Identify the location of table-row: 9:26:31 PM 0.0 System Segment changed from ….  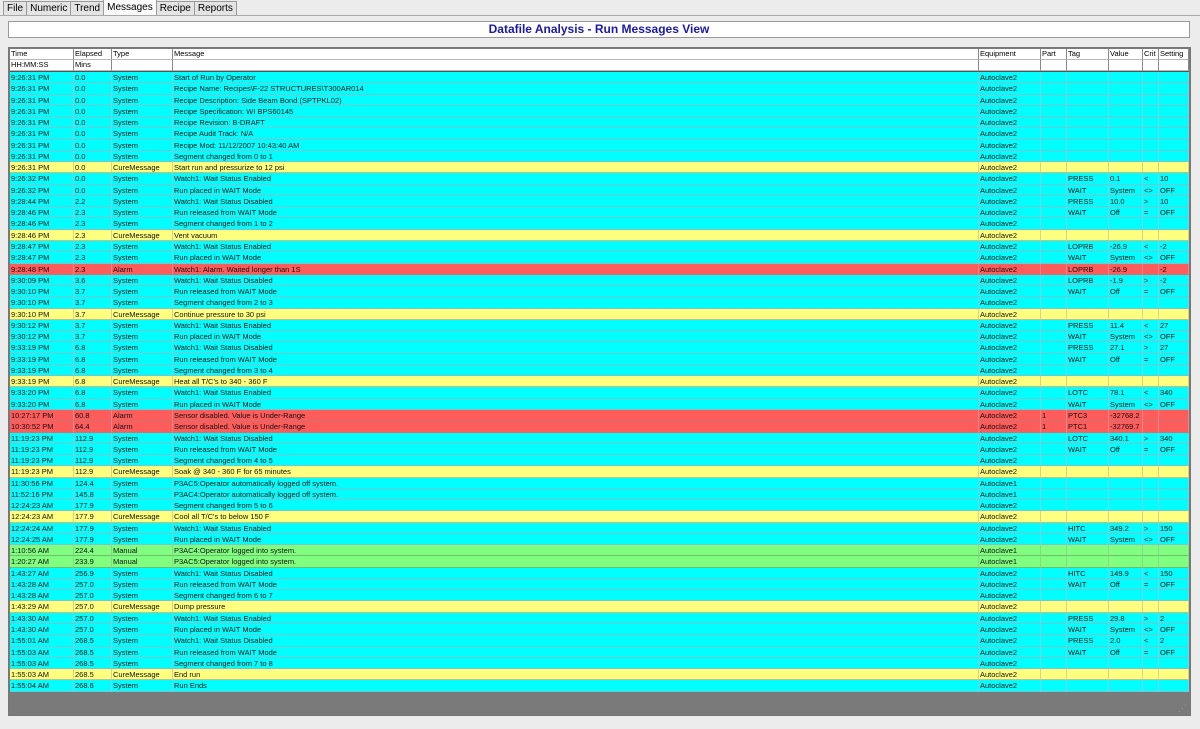
(599, 156).